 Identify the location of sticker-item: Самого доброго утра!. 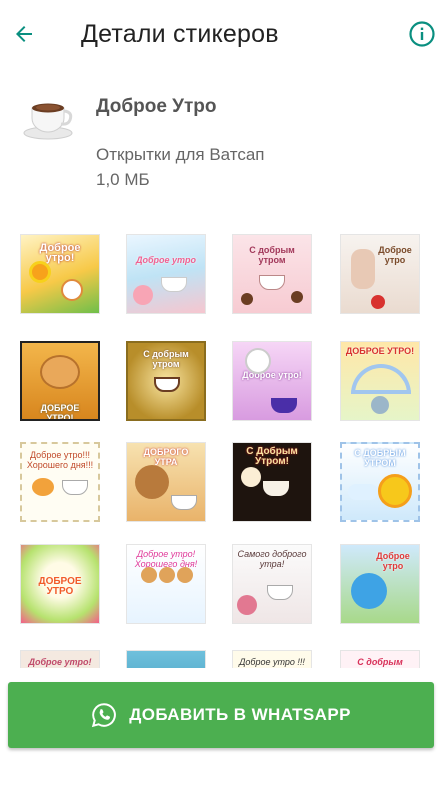
(272, 584).